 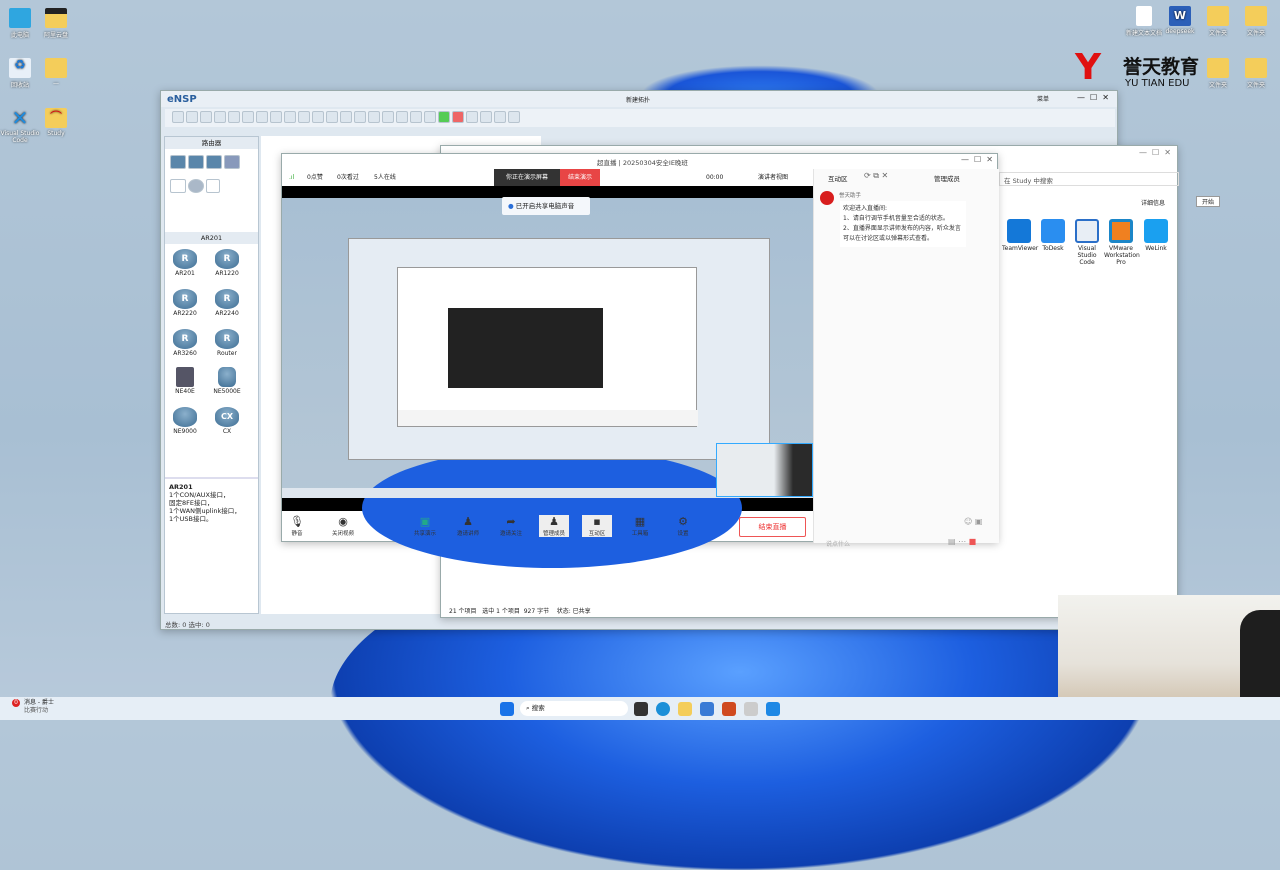 What do you see at coordinates (1180, 20) in the screenshot?
I see `desktop-icon-word: Wdeepseek` at bounding box center [1180, 20].